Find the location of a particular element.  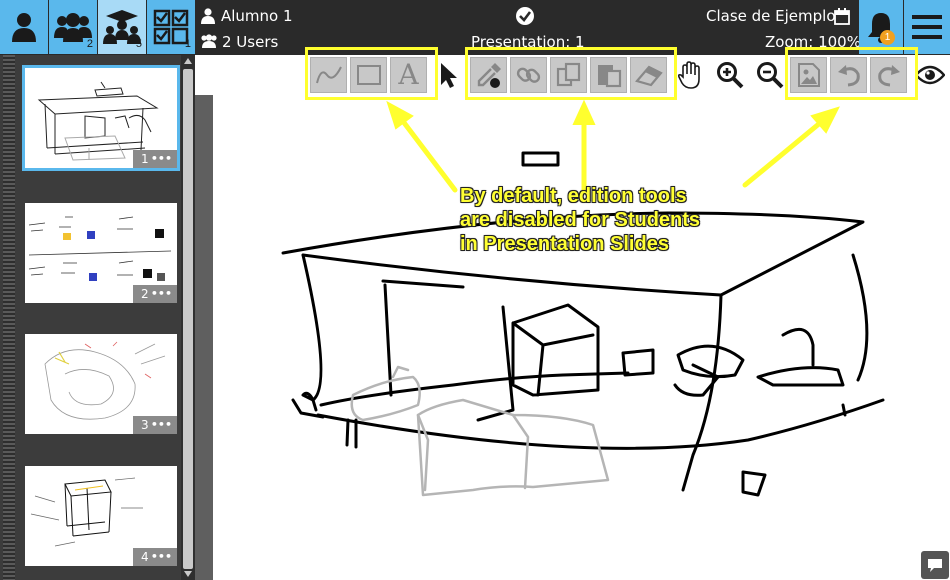

zoom-out-icon is located at coordinates (769, 75).